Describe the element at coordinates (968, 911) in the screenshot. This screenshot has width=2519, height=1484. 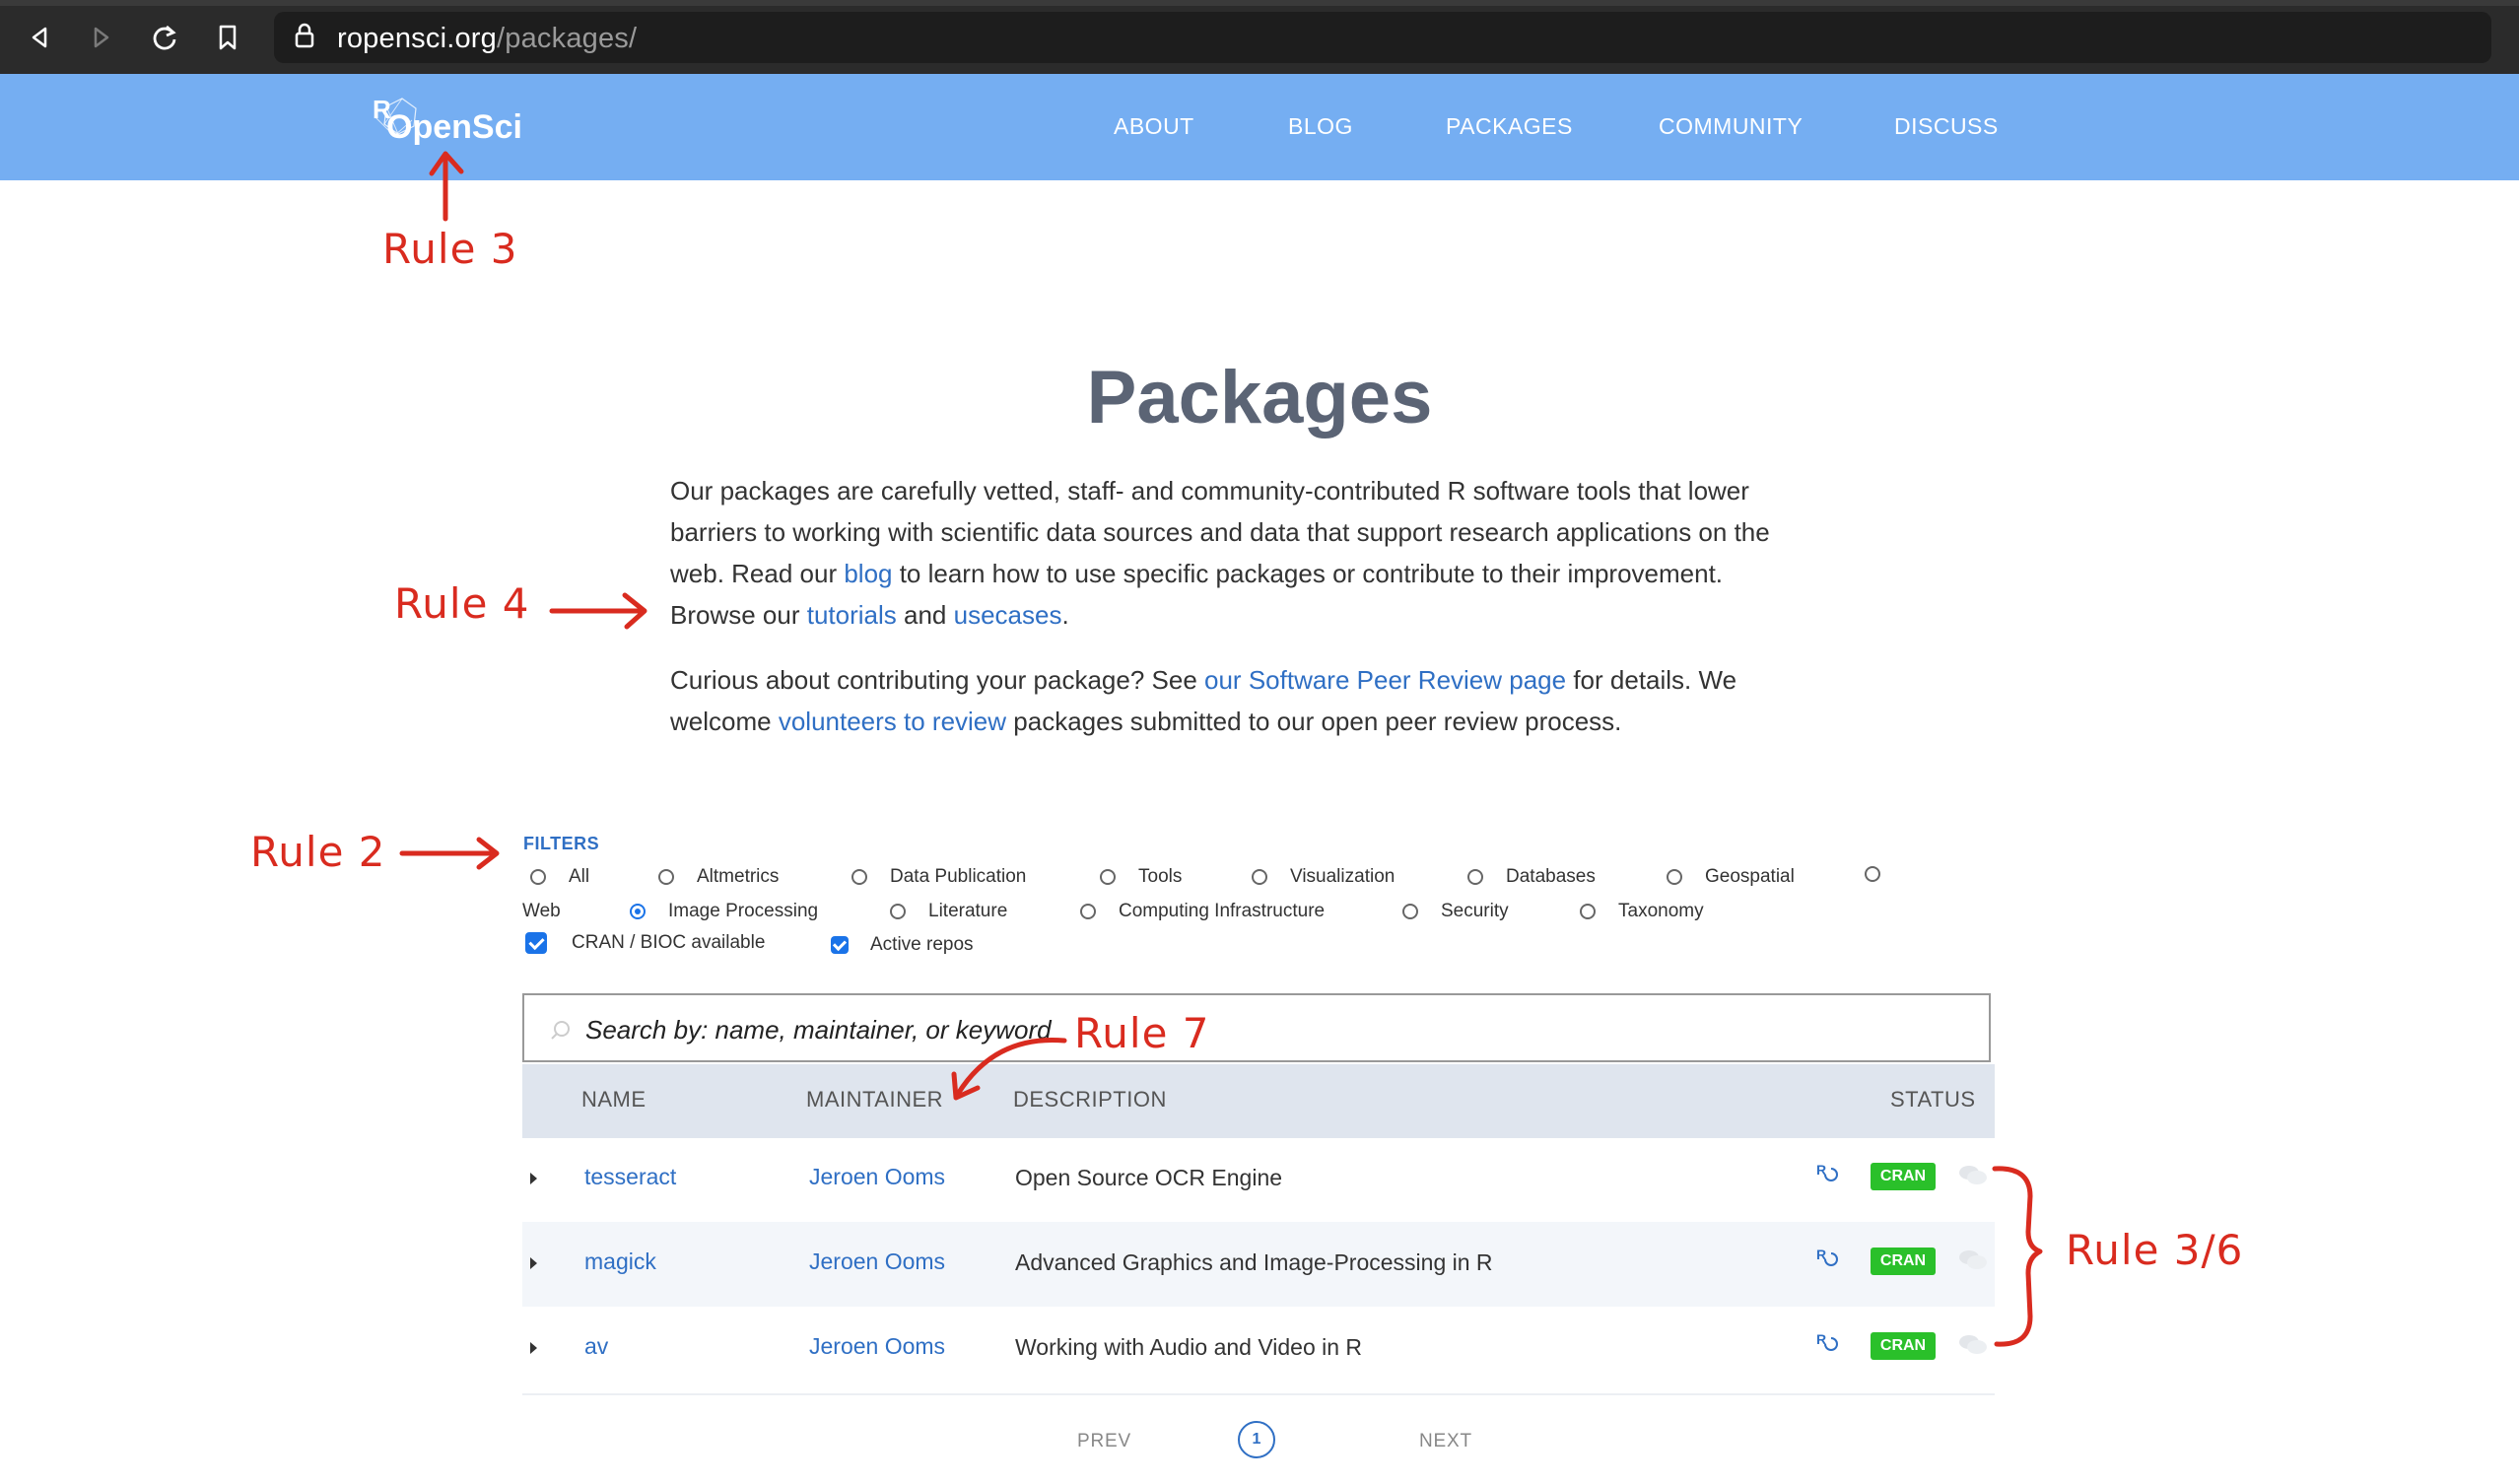
I see `filter-label: Literature` at that location.